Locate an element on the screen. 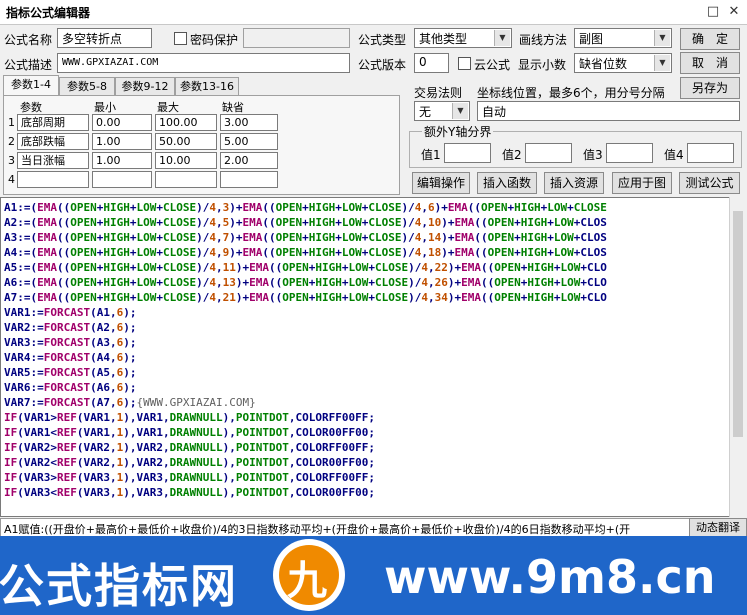 The image size is (747, 615). param-max-field is located at coordinates (186, 179).